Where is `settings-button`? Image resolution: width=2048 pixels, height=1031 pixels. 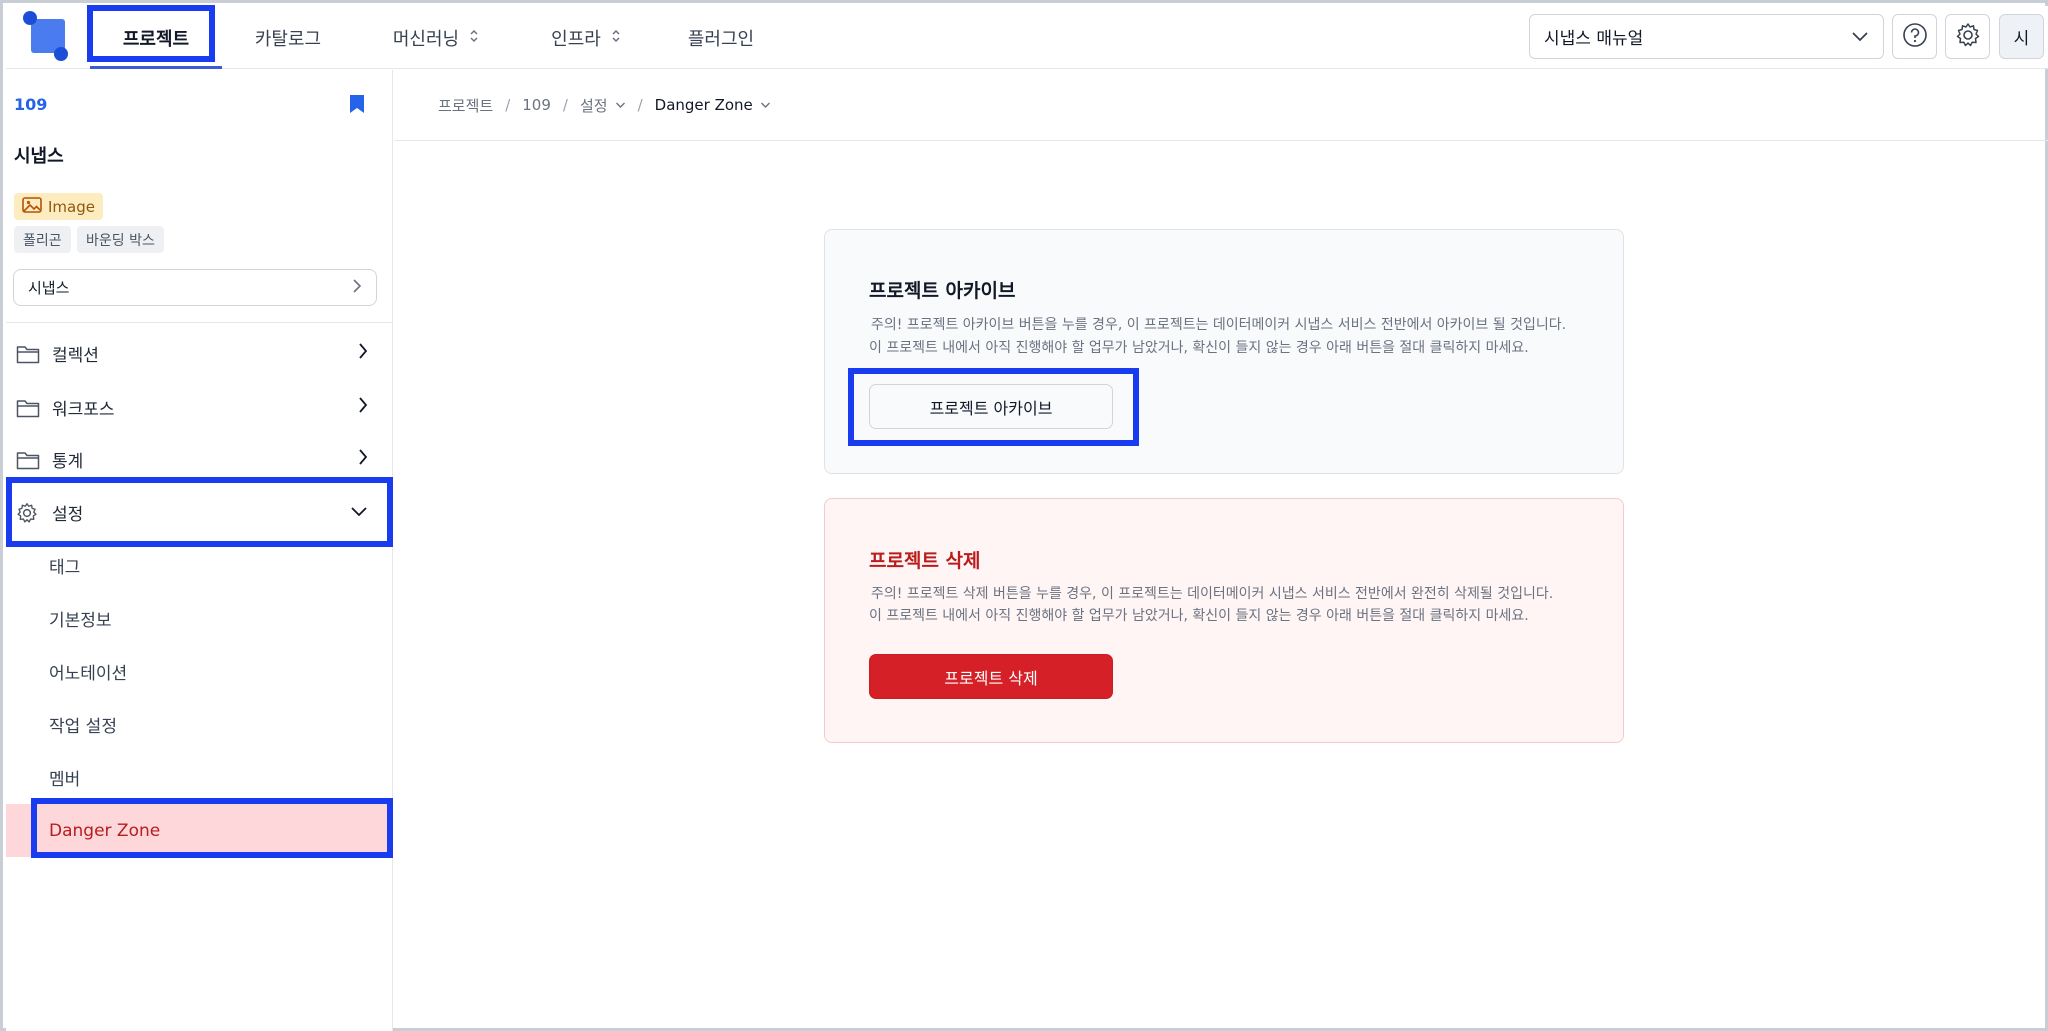 settings-button is located at coordinates (1967, 36).